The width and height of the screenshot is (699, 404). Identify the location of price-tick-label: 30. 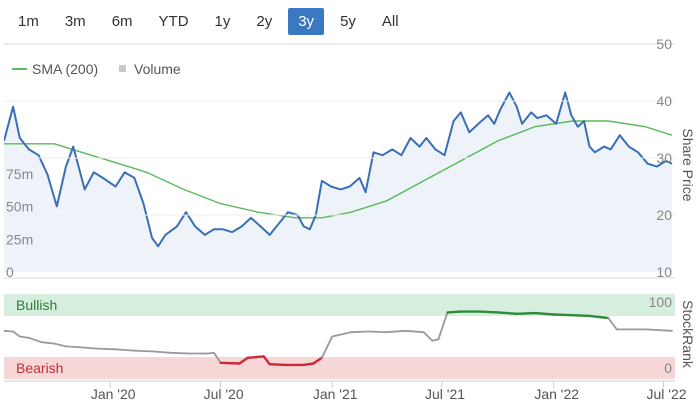
(664, 158).